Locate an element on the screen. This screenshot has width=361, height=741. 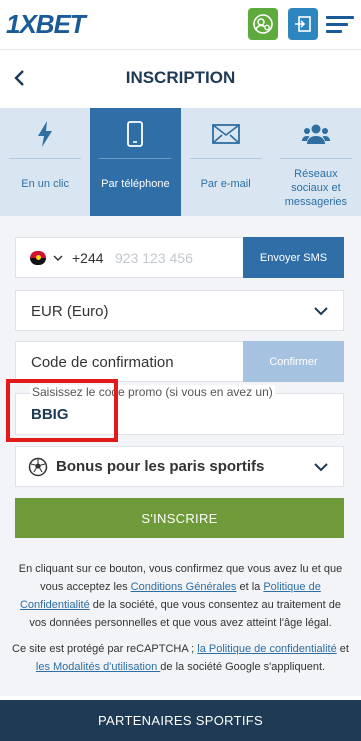
confirmation-code-field: Code de confirmation Confirmer is located at coordinates (179, 361).